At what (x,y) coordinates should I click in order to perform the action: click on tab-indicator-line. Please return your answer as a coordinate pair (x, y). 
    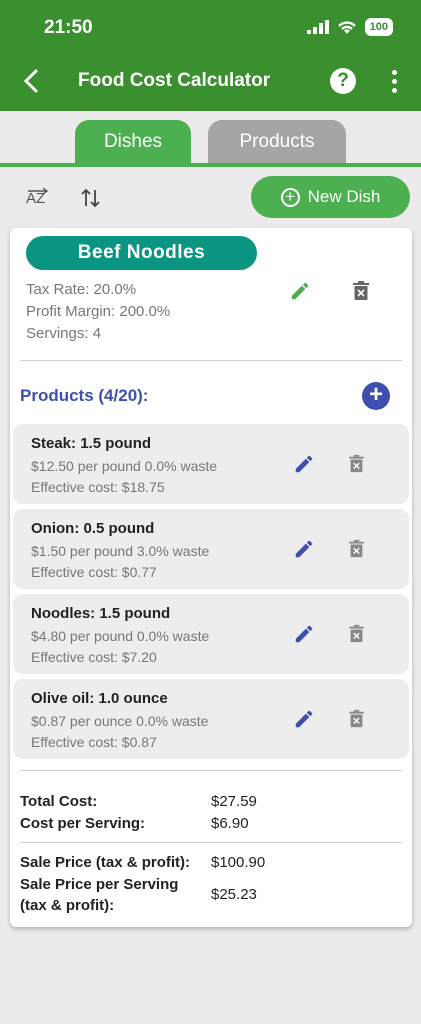
    Looking at the image, I should click on (210, 165).